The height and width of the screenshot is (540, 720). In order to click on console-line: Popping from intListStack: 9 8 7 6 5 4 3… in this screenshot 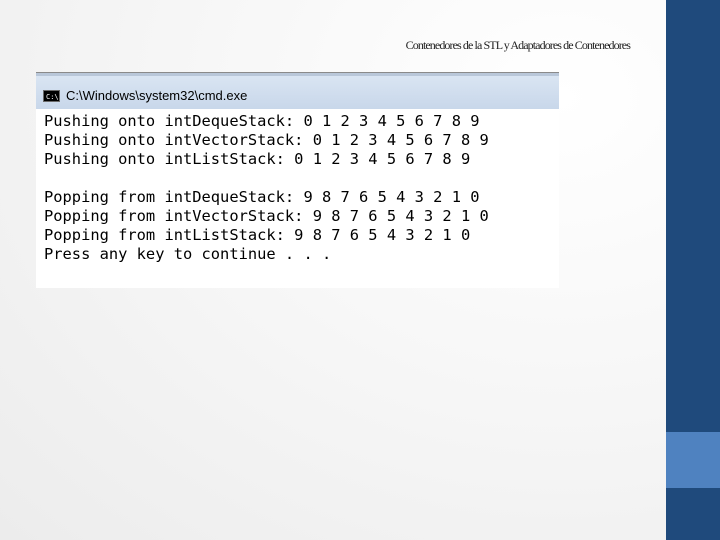, I will do `click(257, 235)`.